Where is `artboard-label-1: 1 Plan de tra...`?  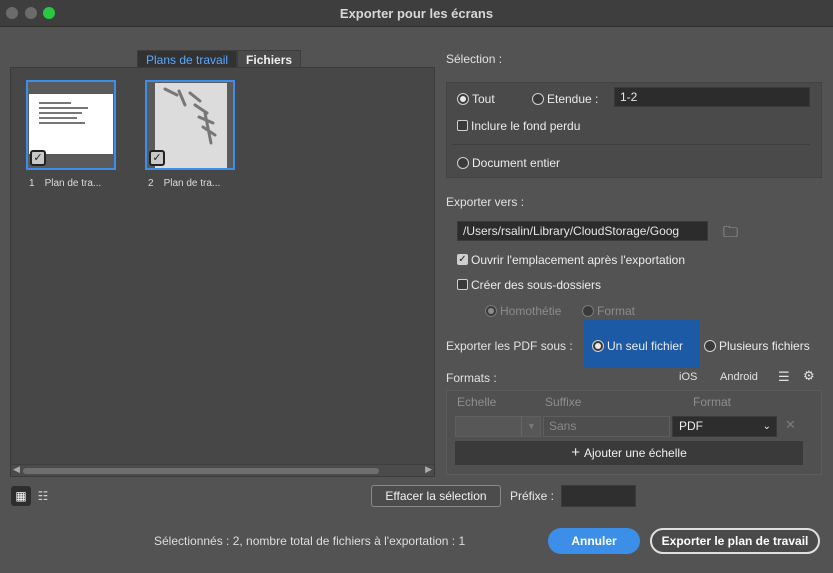
artboard-label-1: 1 Plan de tra... is located at coordinates (65, 183).